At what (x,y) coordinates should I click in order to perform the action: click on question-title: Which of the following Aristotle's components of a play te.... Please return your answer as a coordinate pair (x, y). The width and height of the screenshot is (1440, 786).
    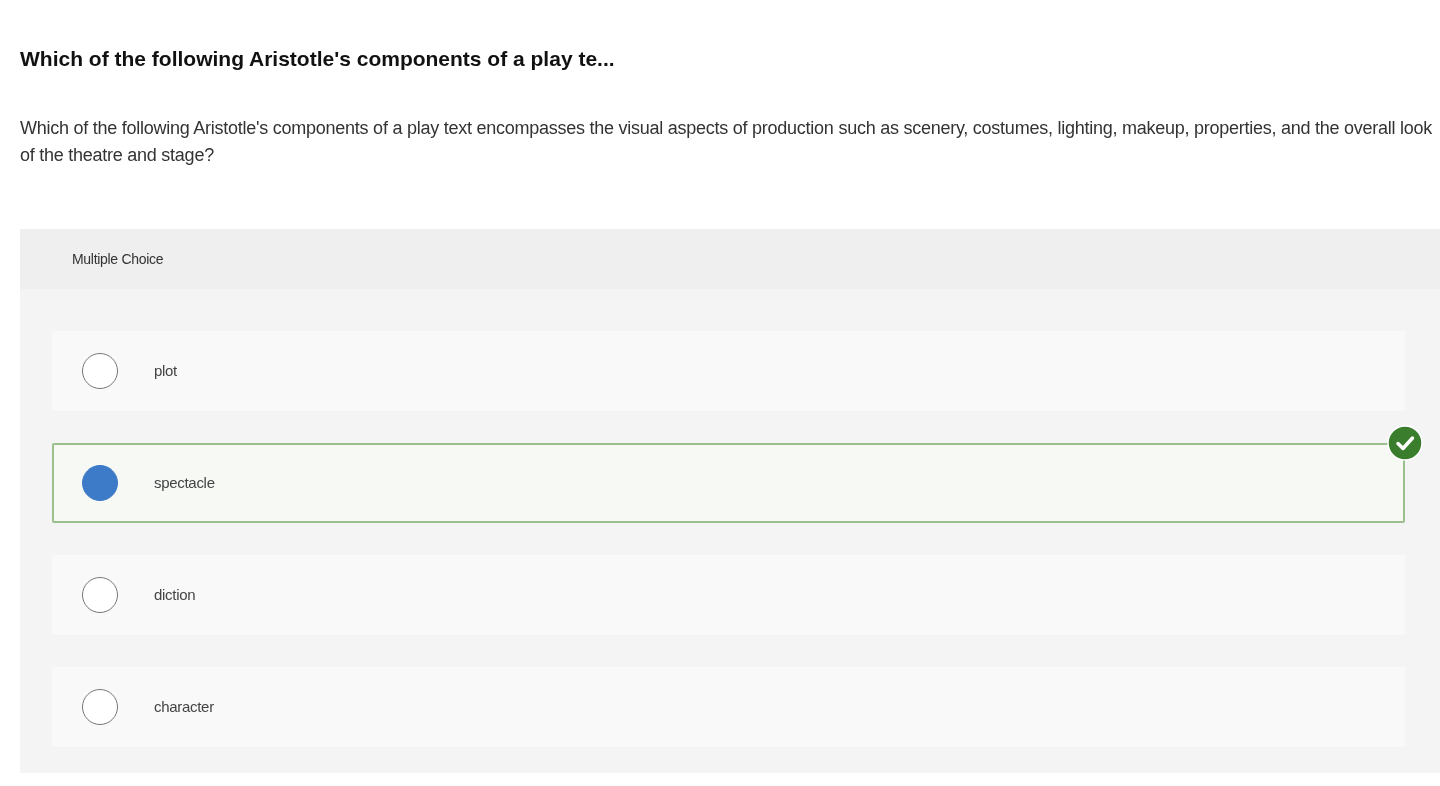
    Looking at the image, I should click on (318, 59).